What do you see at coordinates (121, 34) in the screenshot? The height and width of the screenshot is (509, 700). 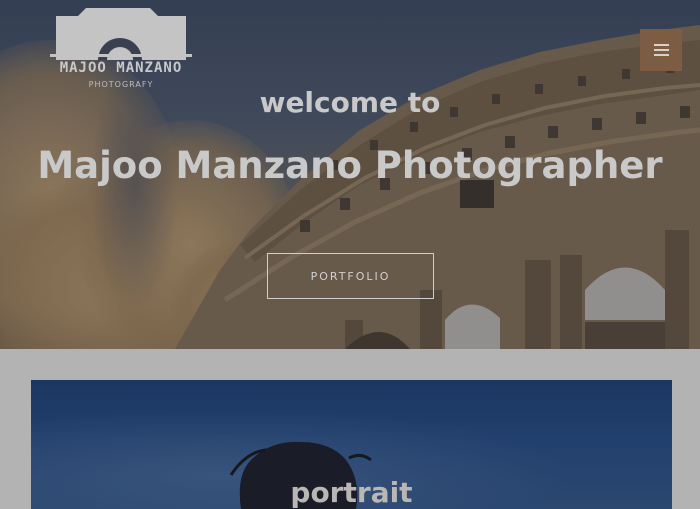 I see `camera-icon` at bounding box center [121, 34].